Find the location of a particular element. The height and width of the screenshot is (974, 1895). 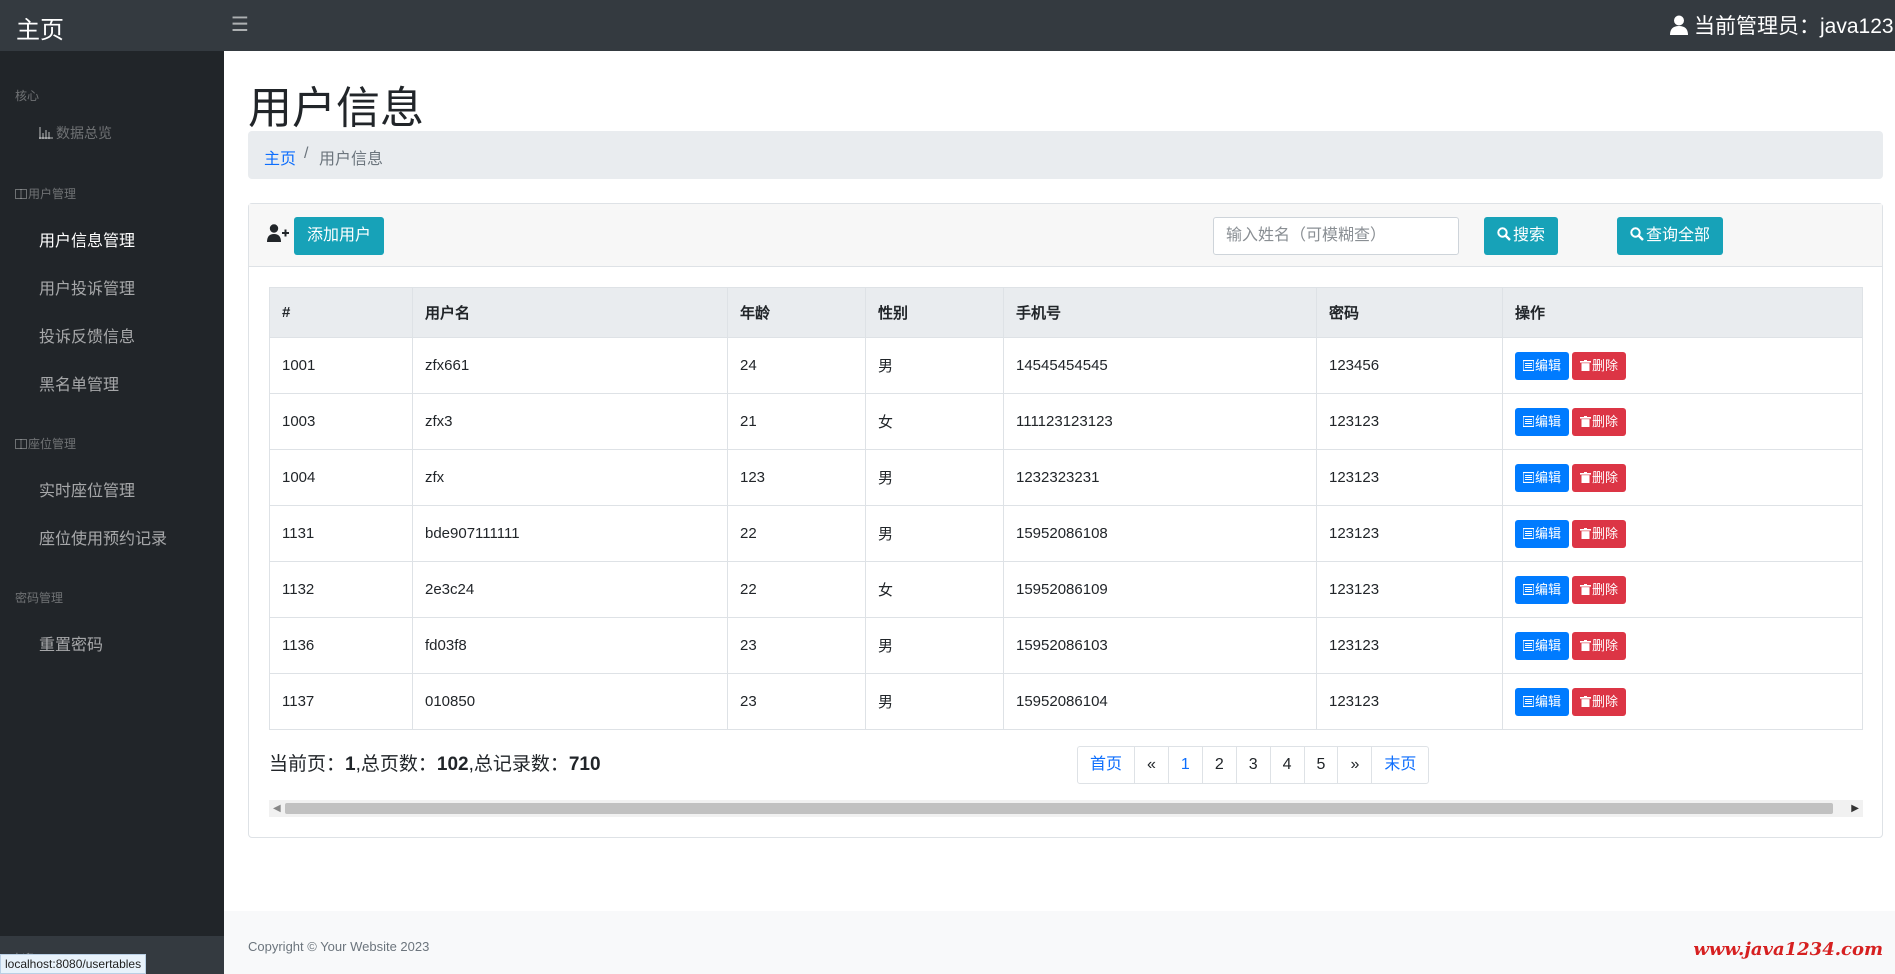

search-name-input is located at coordinates (1336, 236).